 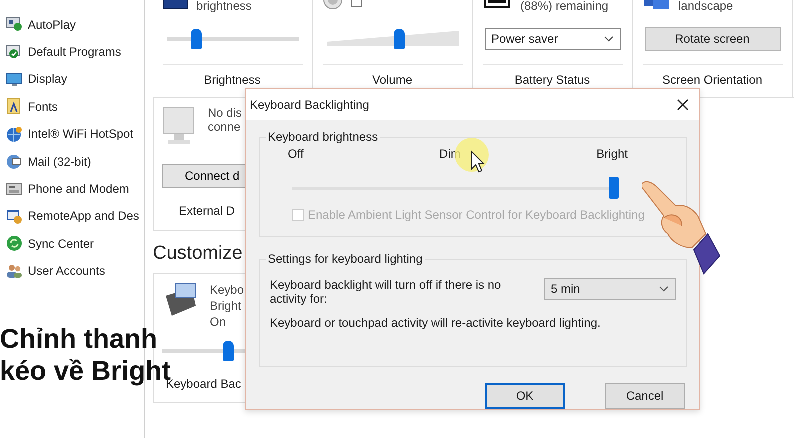 What do you see at coordinates (72, 24) in the screenshot?
I see `sidebar-item: AutoPlay` at bounding box center [72, 24].